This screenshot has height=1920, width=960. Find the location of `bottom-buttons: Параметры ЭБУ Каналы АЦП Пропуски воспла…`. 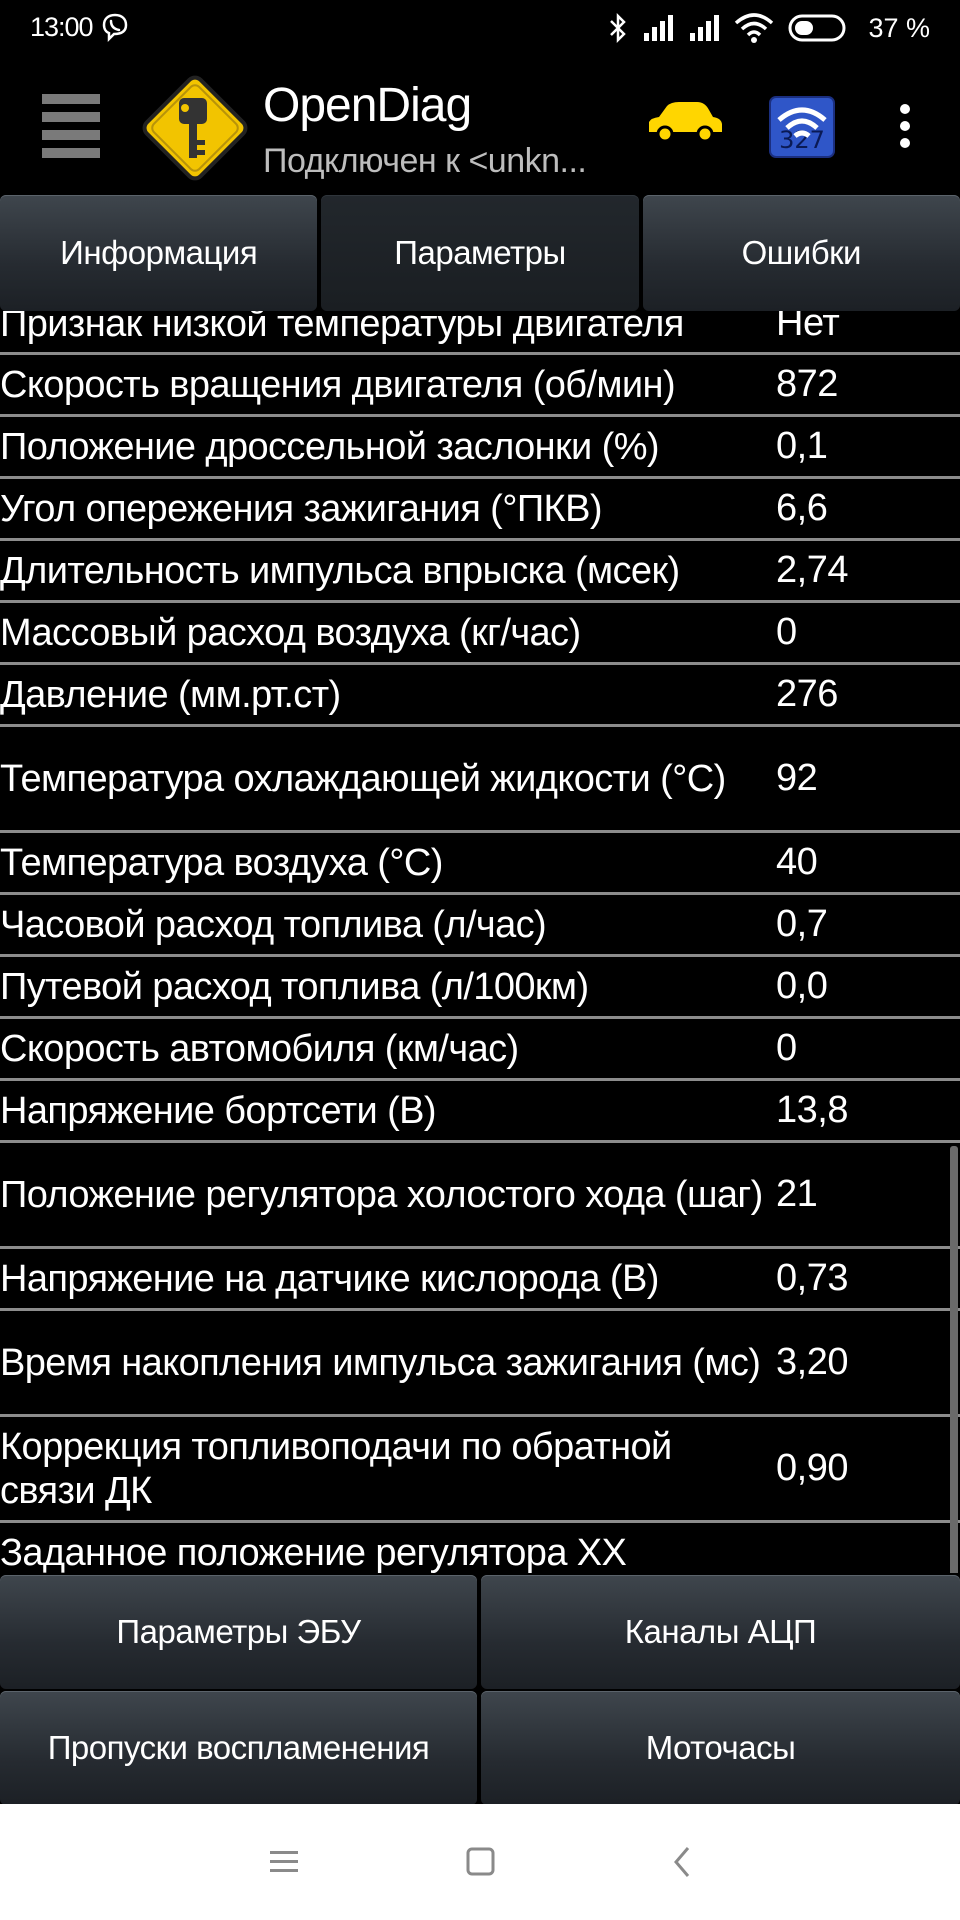

bottom-buttons: Параметры ЭБУ Каналы АЦП Пропуски воспла… is located at coordinates (480, 1689).